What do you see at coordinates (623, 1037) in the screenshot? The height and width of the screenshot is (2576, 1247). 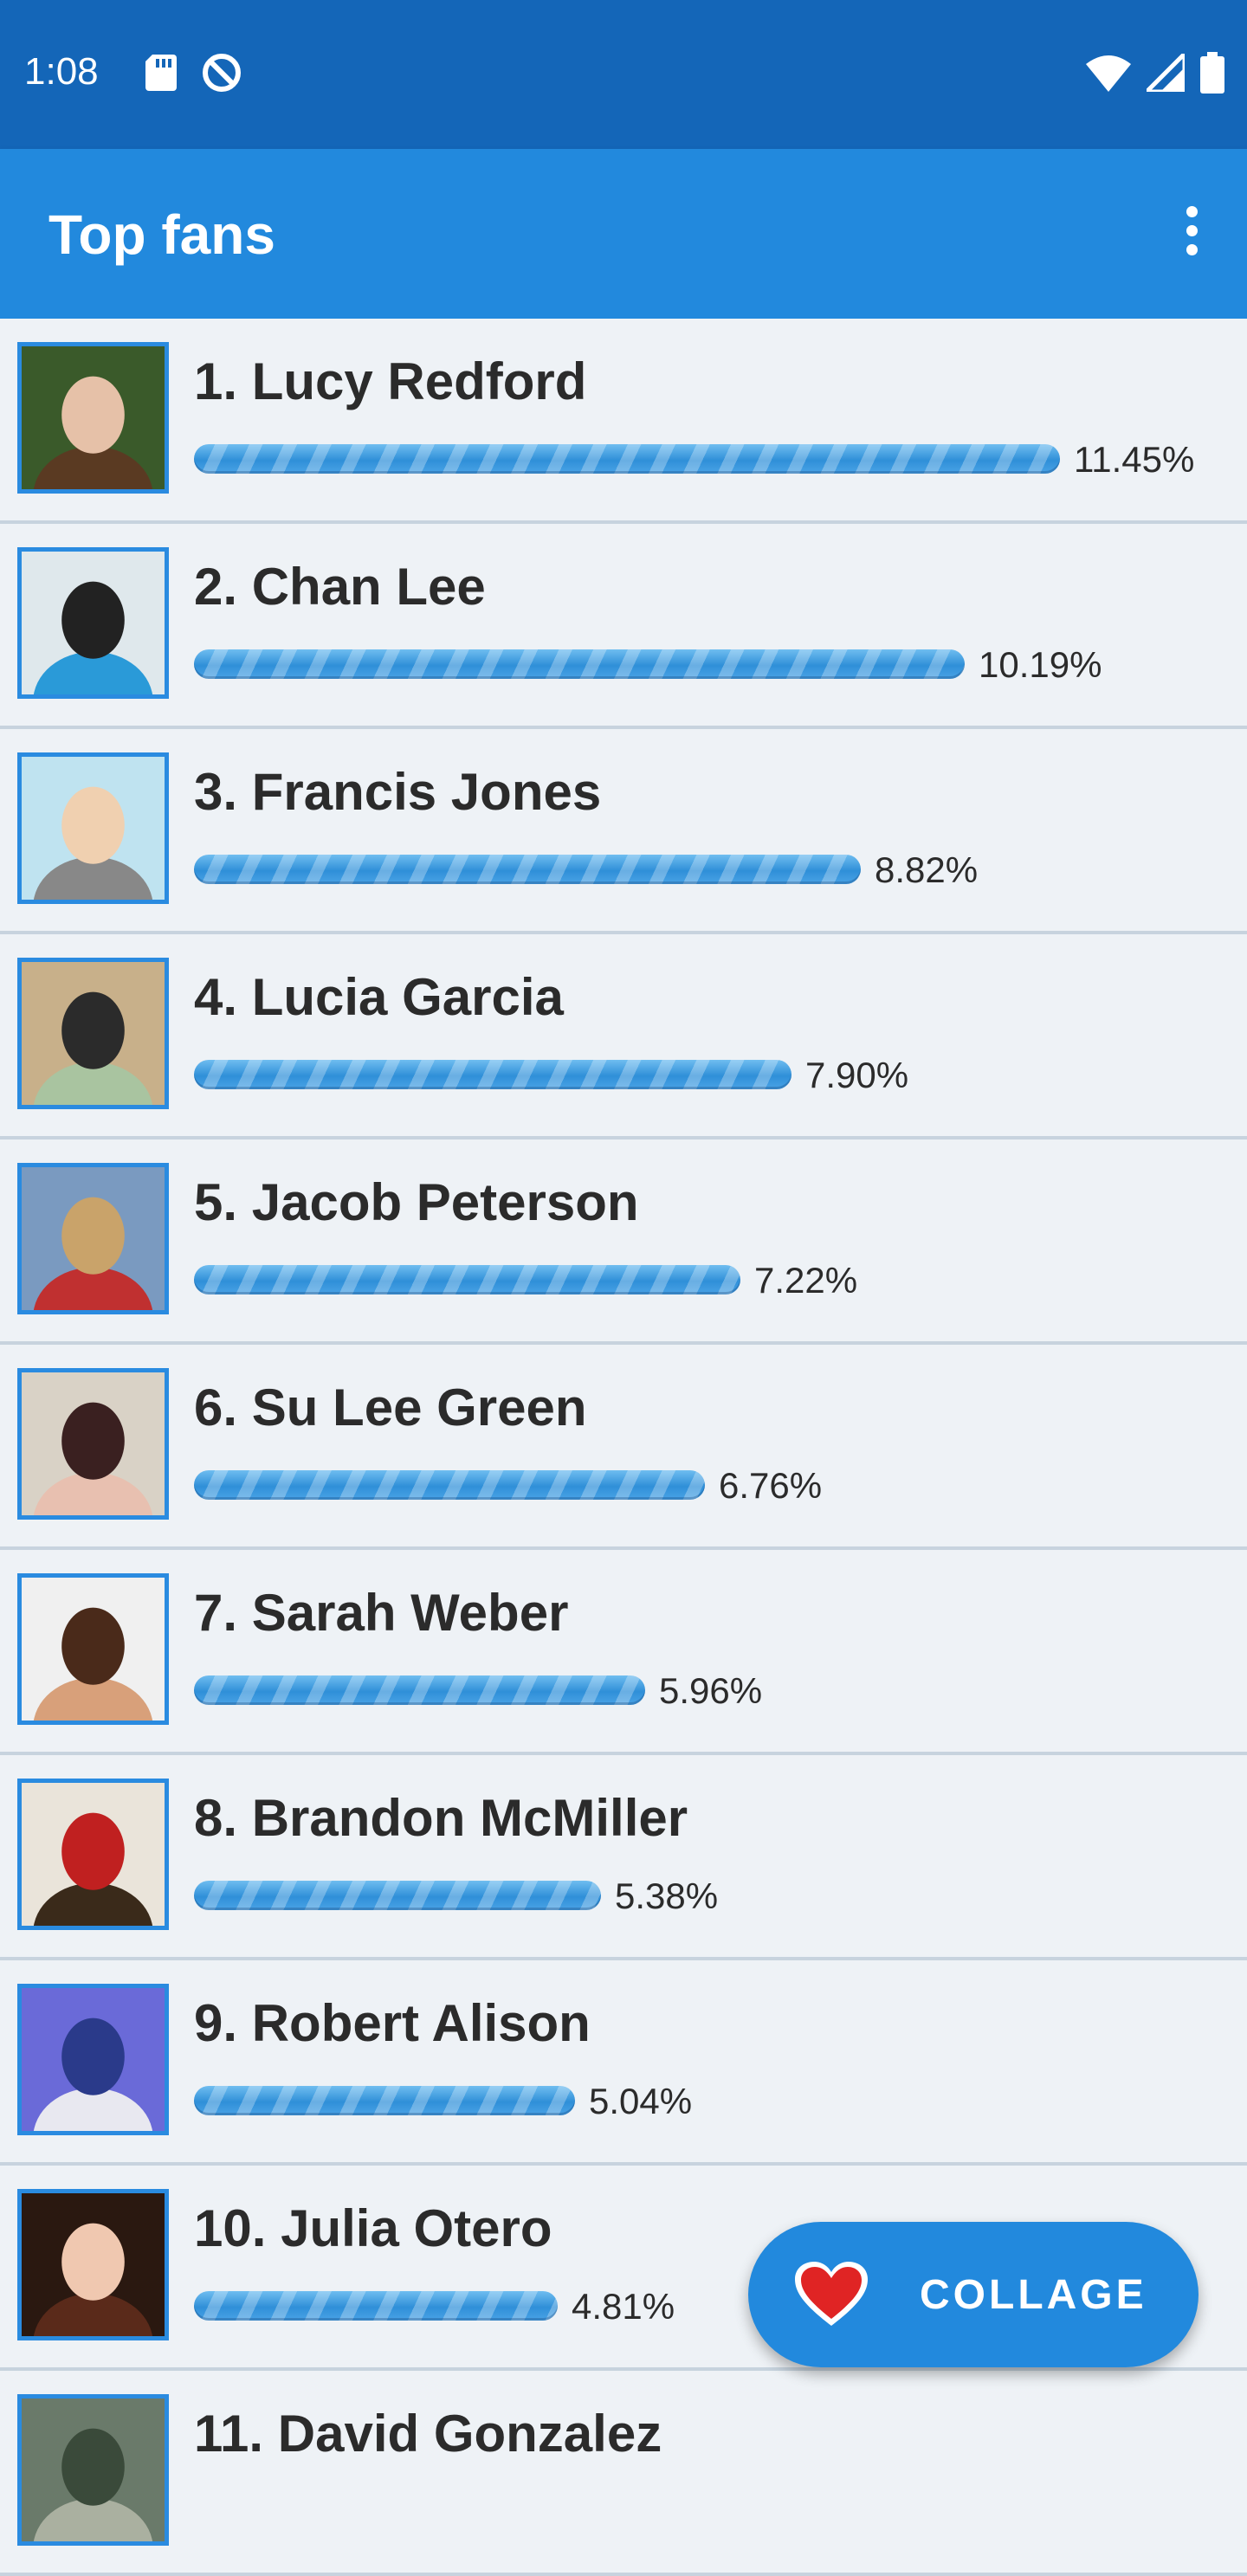 I see `fan-row: 4. Lucia Garcia 7.90%` at bounding box center [623, 1037].